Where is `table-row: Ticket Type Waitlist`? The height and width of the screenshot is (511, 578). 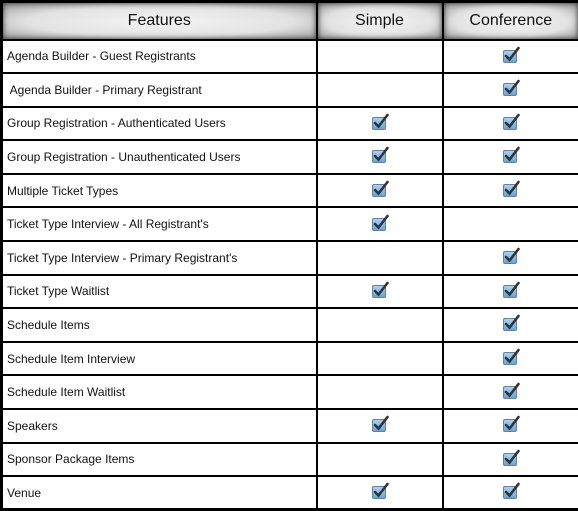
table-row: Ticket Type Waitlist is located at coordinates (290, 292).